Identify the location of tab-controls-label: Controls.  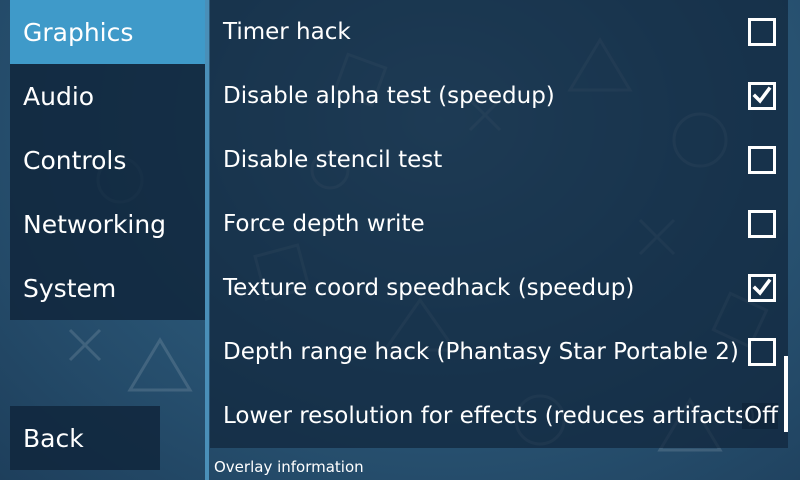
(75, 160).